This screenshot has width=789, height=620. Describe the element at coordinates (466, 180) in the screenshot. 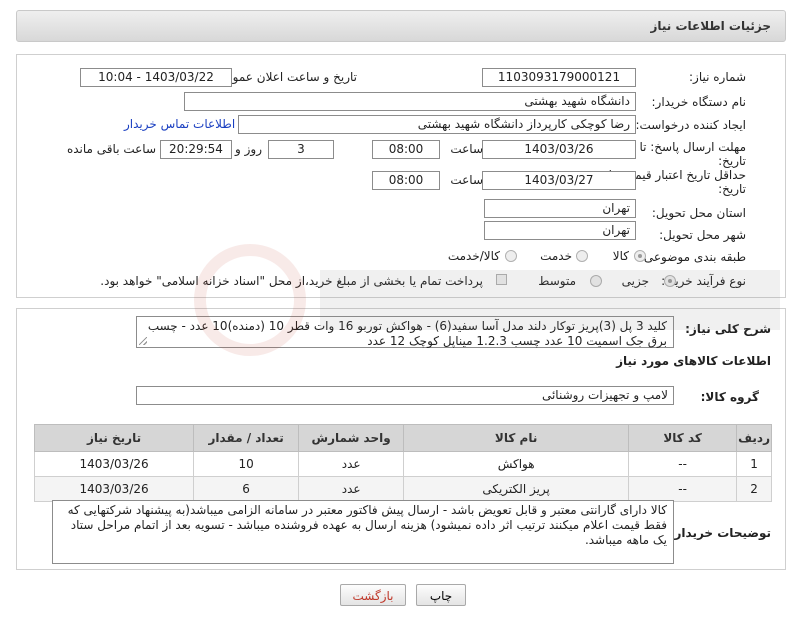

I see `price-validity-time-label: ساعت` at that location.